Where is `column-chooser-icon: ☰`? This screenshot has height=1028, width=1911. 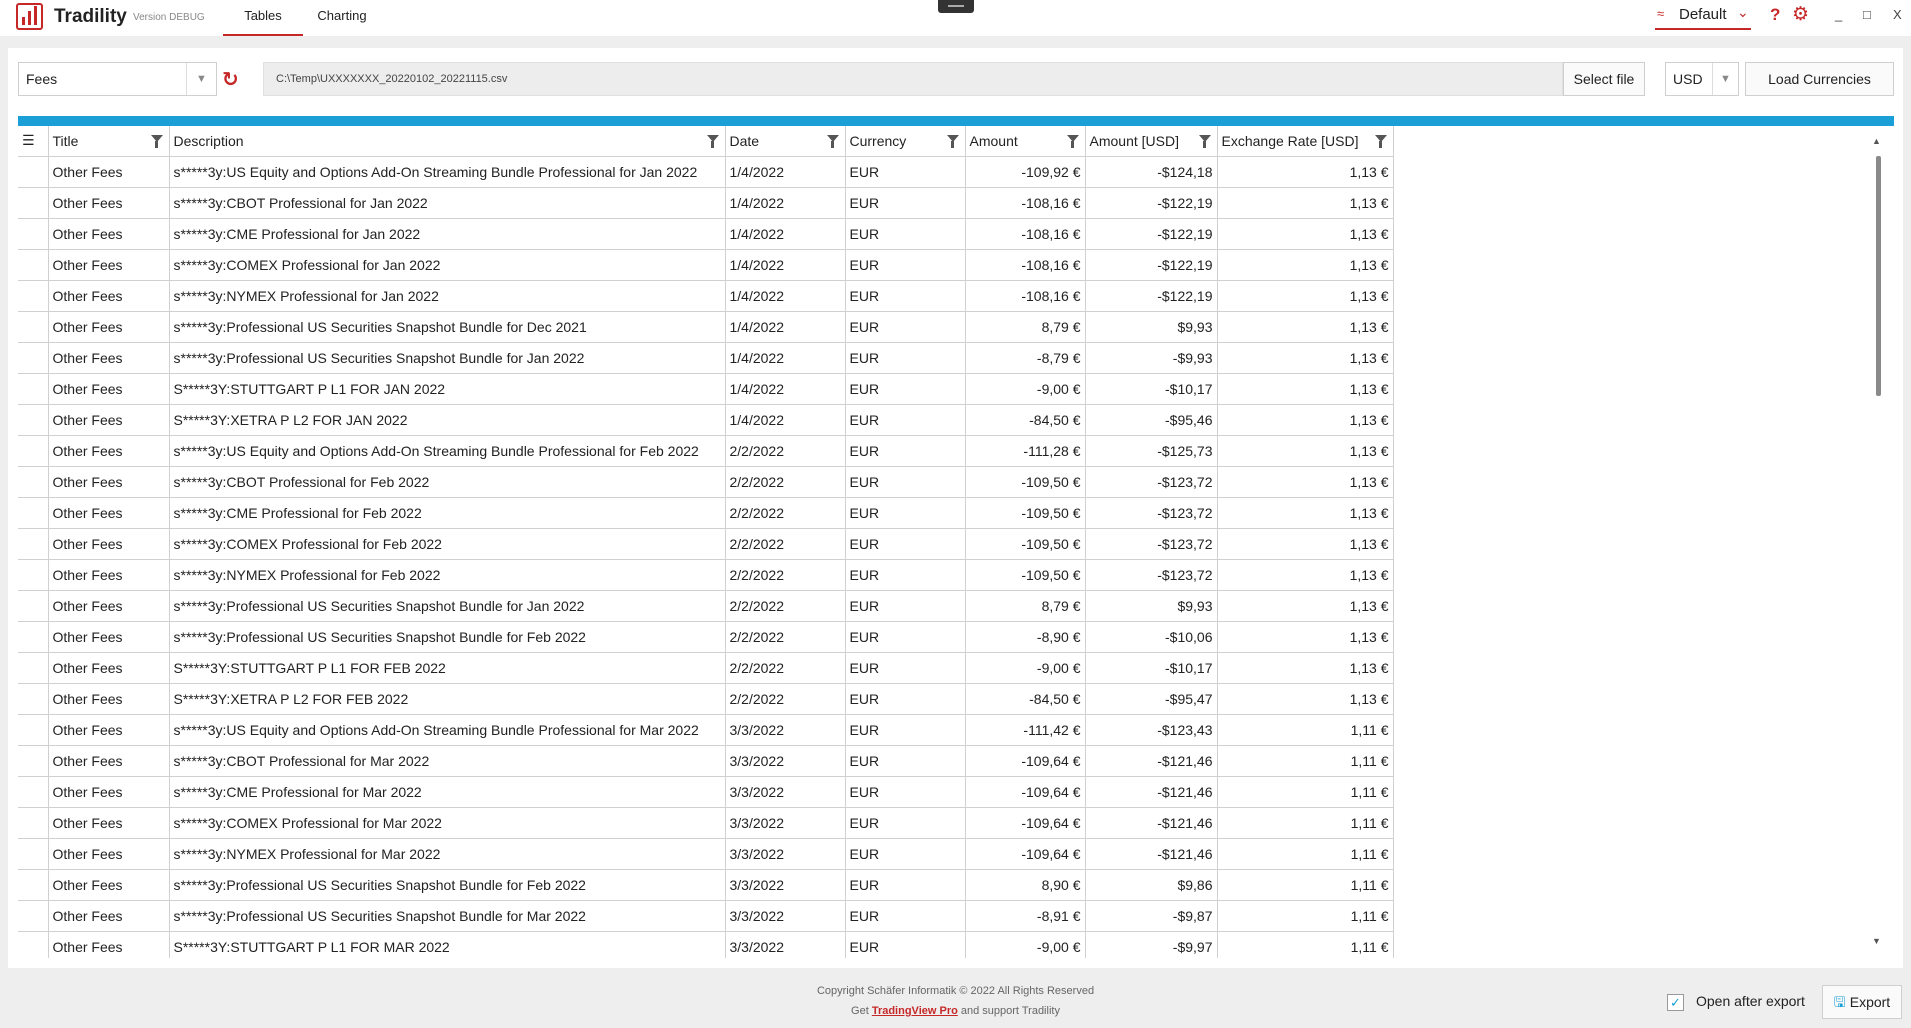 column-chooser-icon: ☰ is located at coordinates (33, 141).